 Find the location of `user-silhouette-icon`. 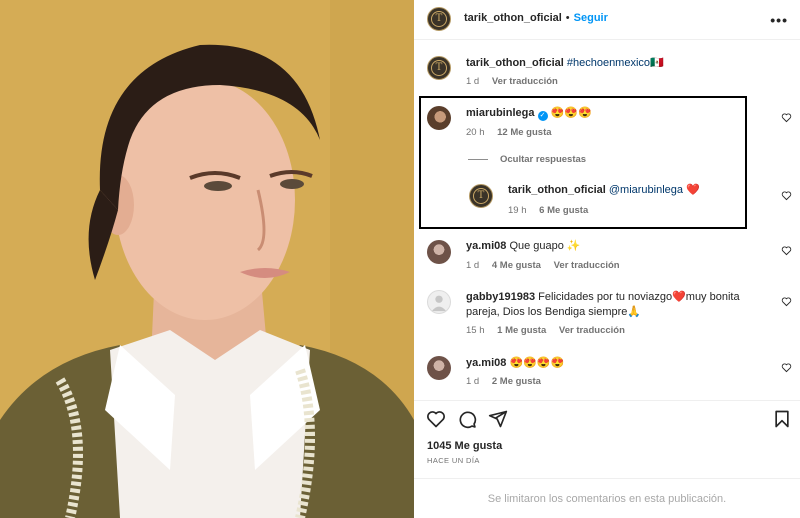

user-silhouette-icon is located at coordinates (439, 303).